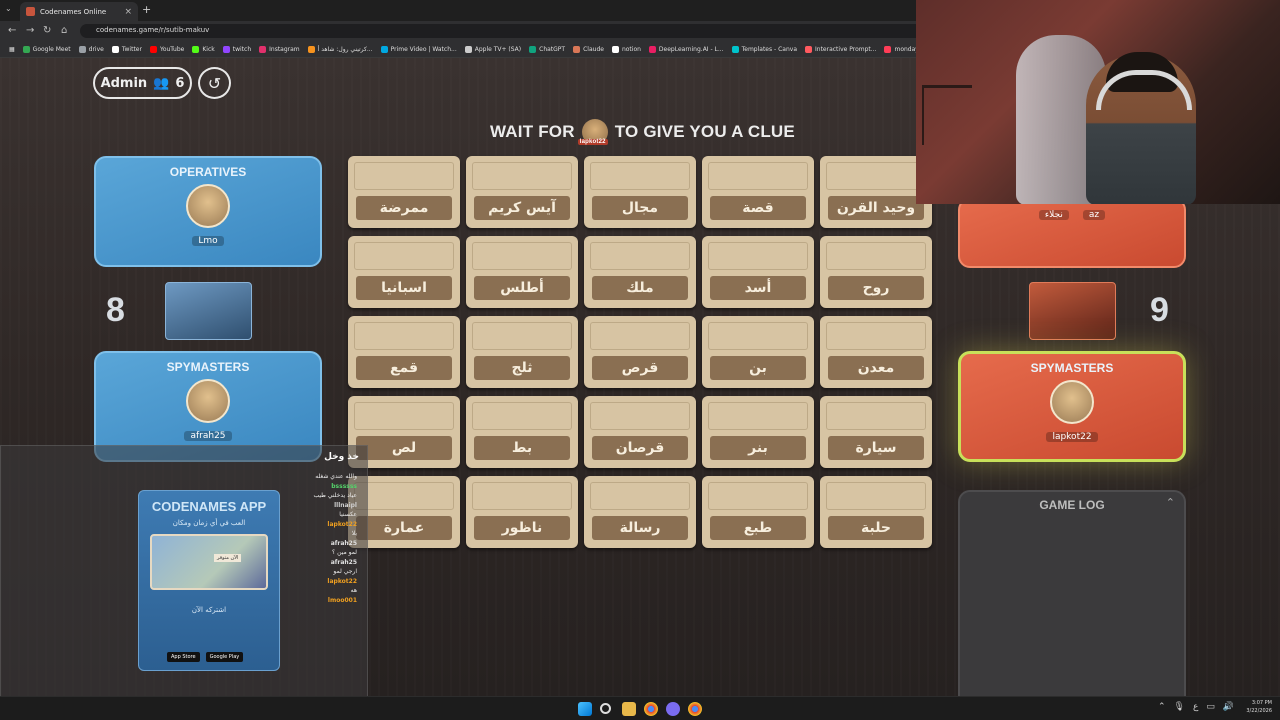  I want to click on ad-cta: اشتركه الآن, so click(209, 610).